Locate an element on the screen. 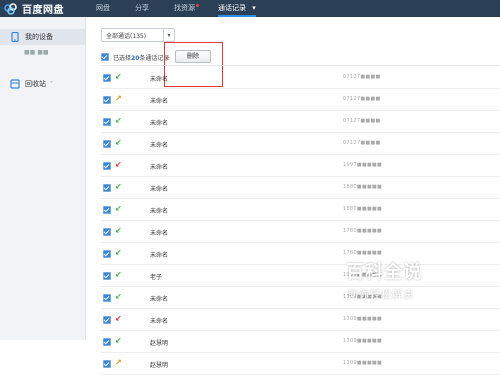 This screenshot has height=375, width=500. logo-text: 百度网盘 is located at coordinates (43, 10).